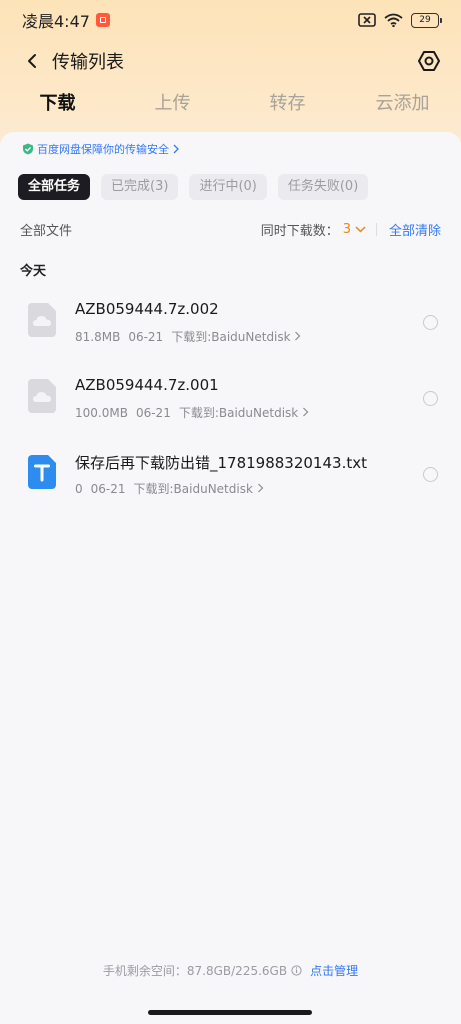 The width and height of the screenshot is (461, 1024). What do you see at coordinates (367, 20) in the screenshot?
I see `sim-off-icon` at bounding box center [367, 20].